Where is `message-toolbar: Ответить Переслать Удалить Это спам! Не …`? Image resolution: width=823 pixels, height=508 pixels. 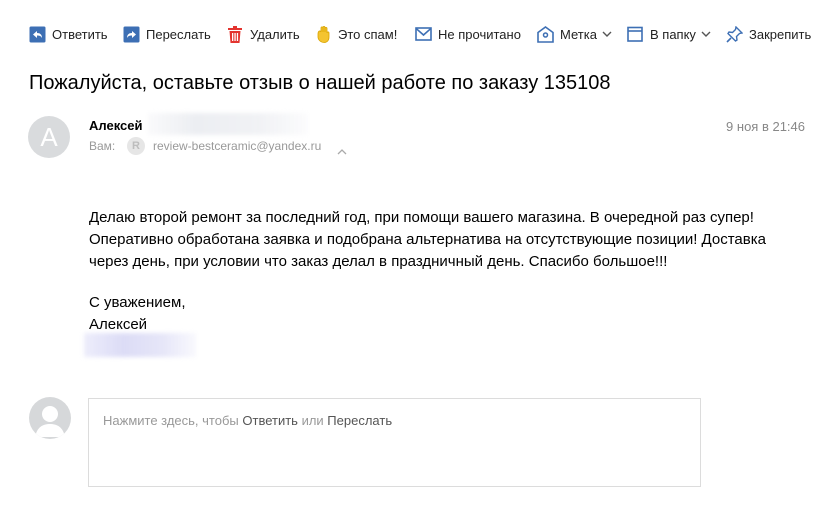
message-toolbar: Ответить Переслать Удалить Это спам! Не … is located at coordinates (411, 34).